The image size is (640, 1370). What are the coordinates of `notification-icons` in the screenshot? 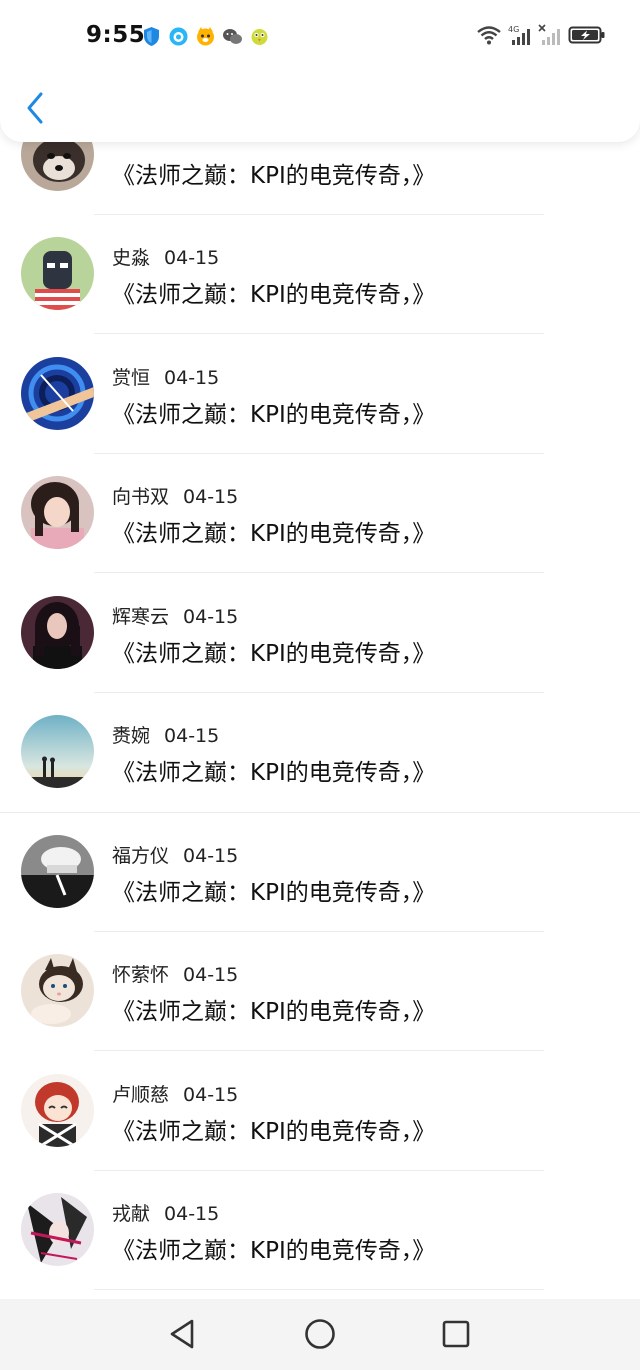 It's located at (205, 36).